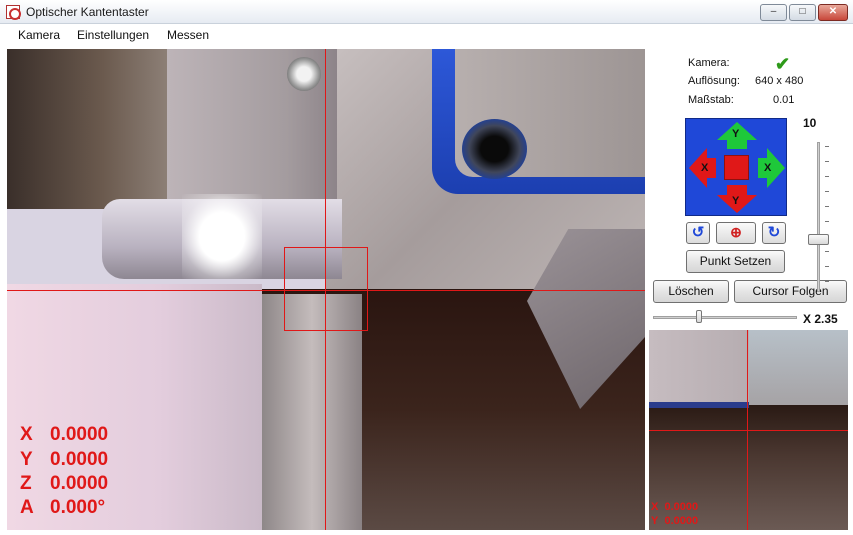 Image resolution: width=853 pixels, height=535 pixels. What do you see at coordinates (735, 261) in the screenshot?
I see `punkt-setzen-button: Punkt Setzen` at bounding box center [735, 261].